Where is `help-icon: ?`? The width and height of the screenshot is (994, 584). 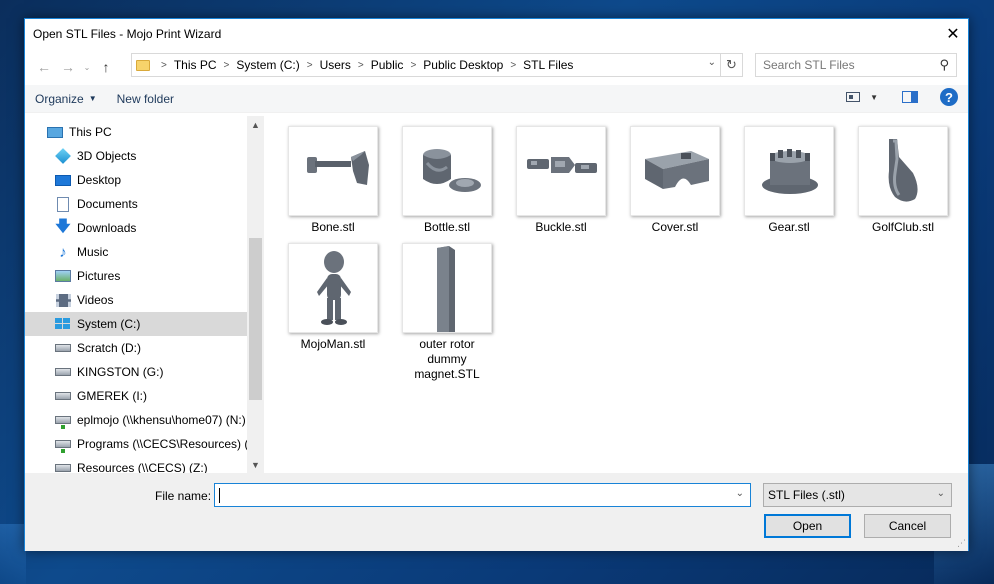
help-icon: ? is located at coordinates (949, 97).